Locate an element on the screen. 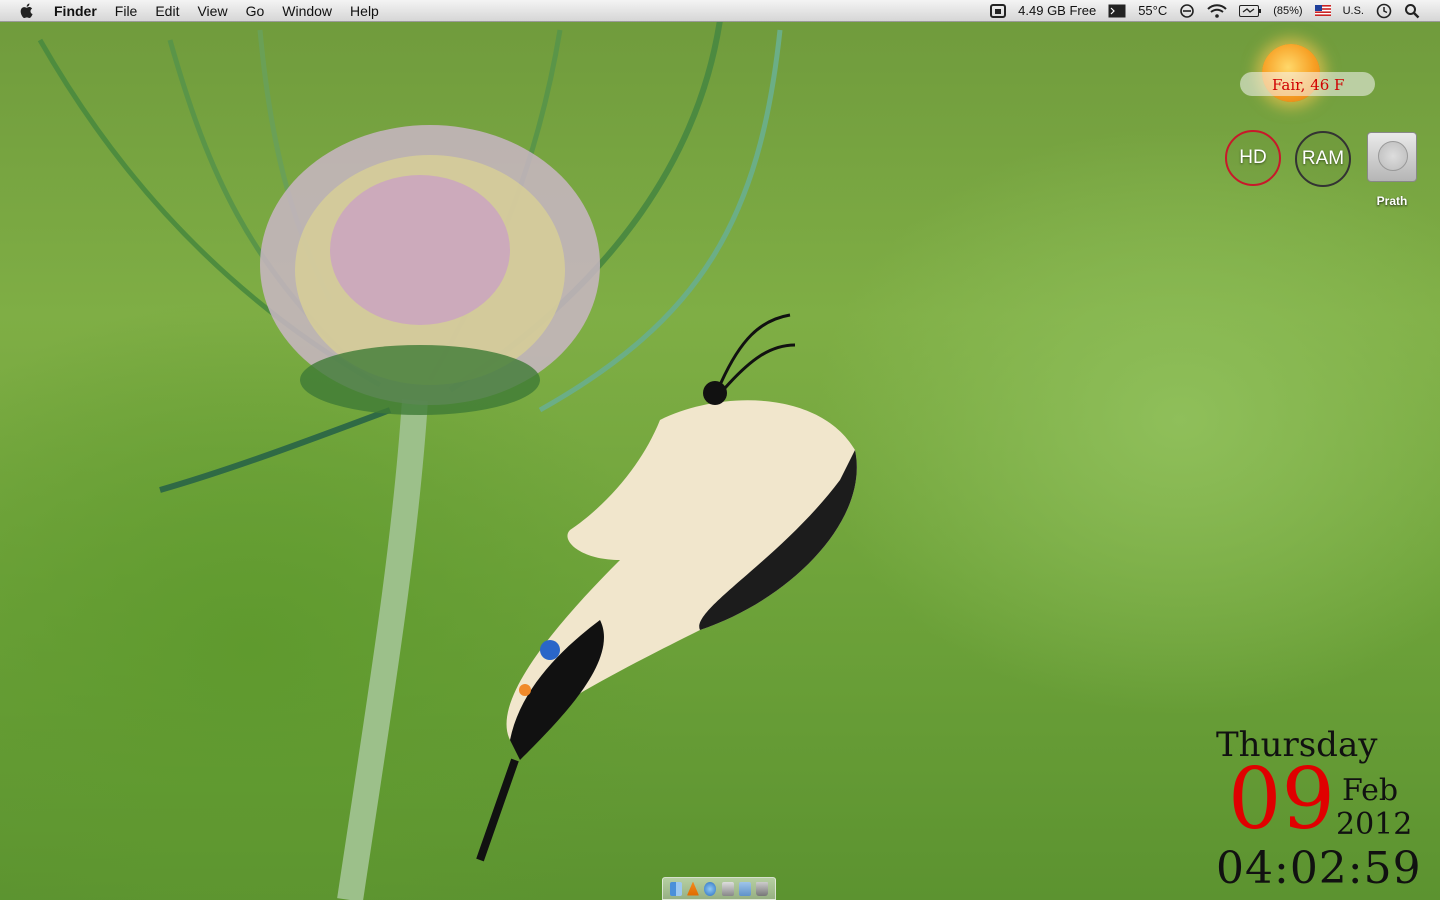 The height and width of the screenshot is (900, 1440). weather-text: Fair, 46 F is located at coordinates (1308, 85).